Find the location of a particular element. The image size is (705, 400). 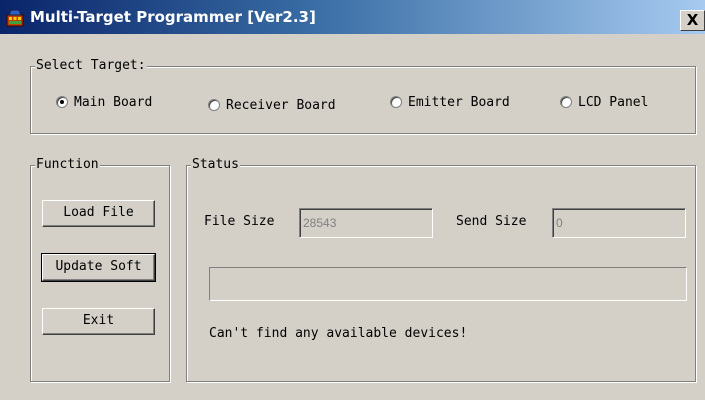

radio-label: LCD Panel is located at coordinates (613, 102).